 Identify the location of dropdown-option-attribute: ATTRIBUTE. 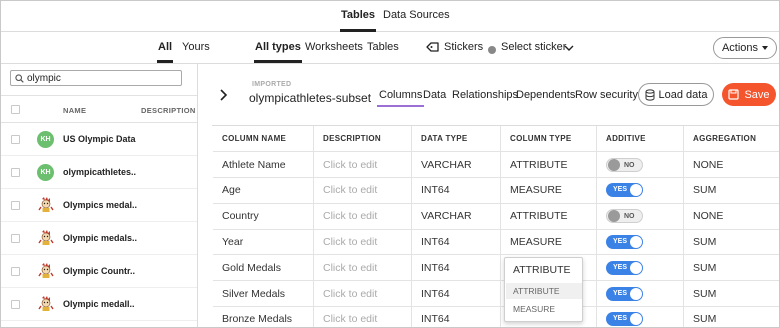
(544, 291).